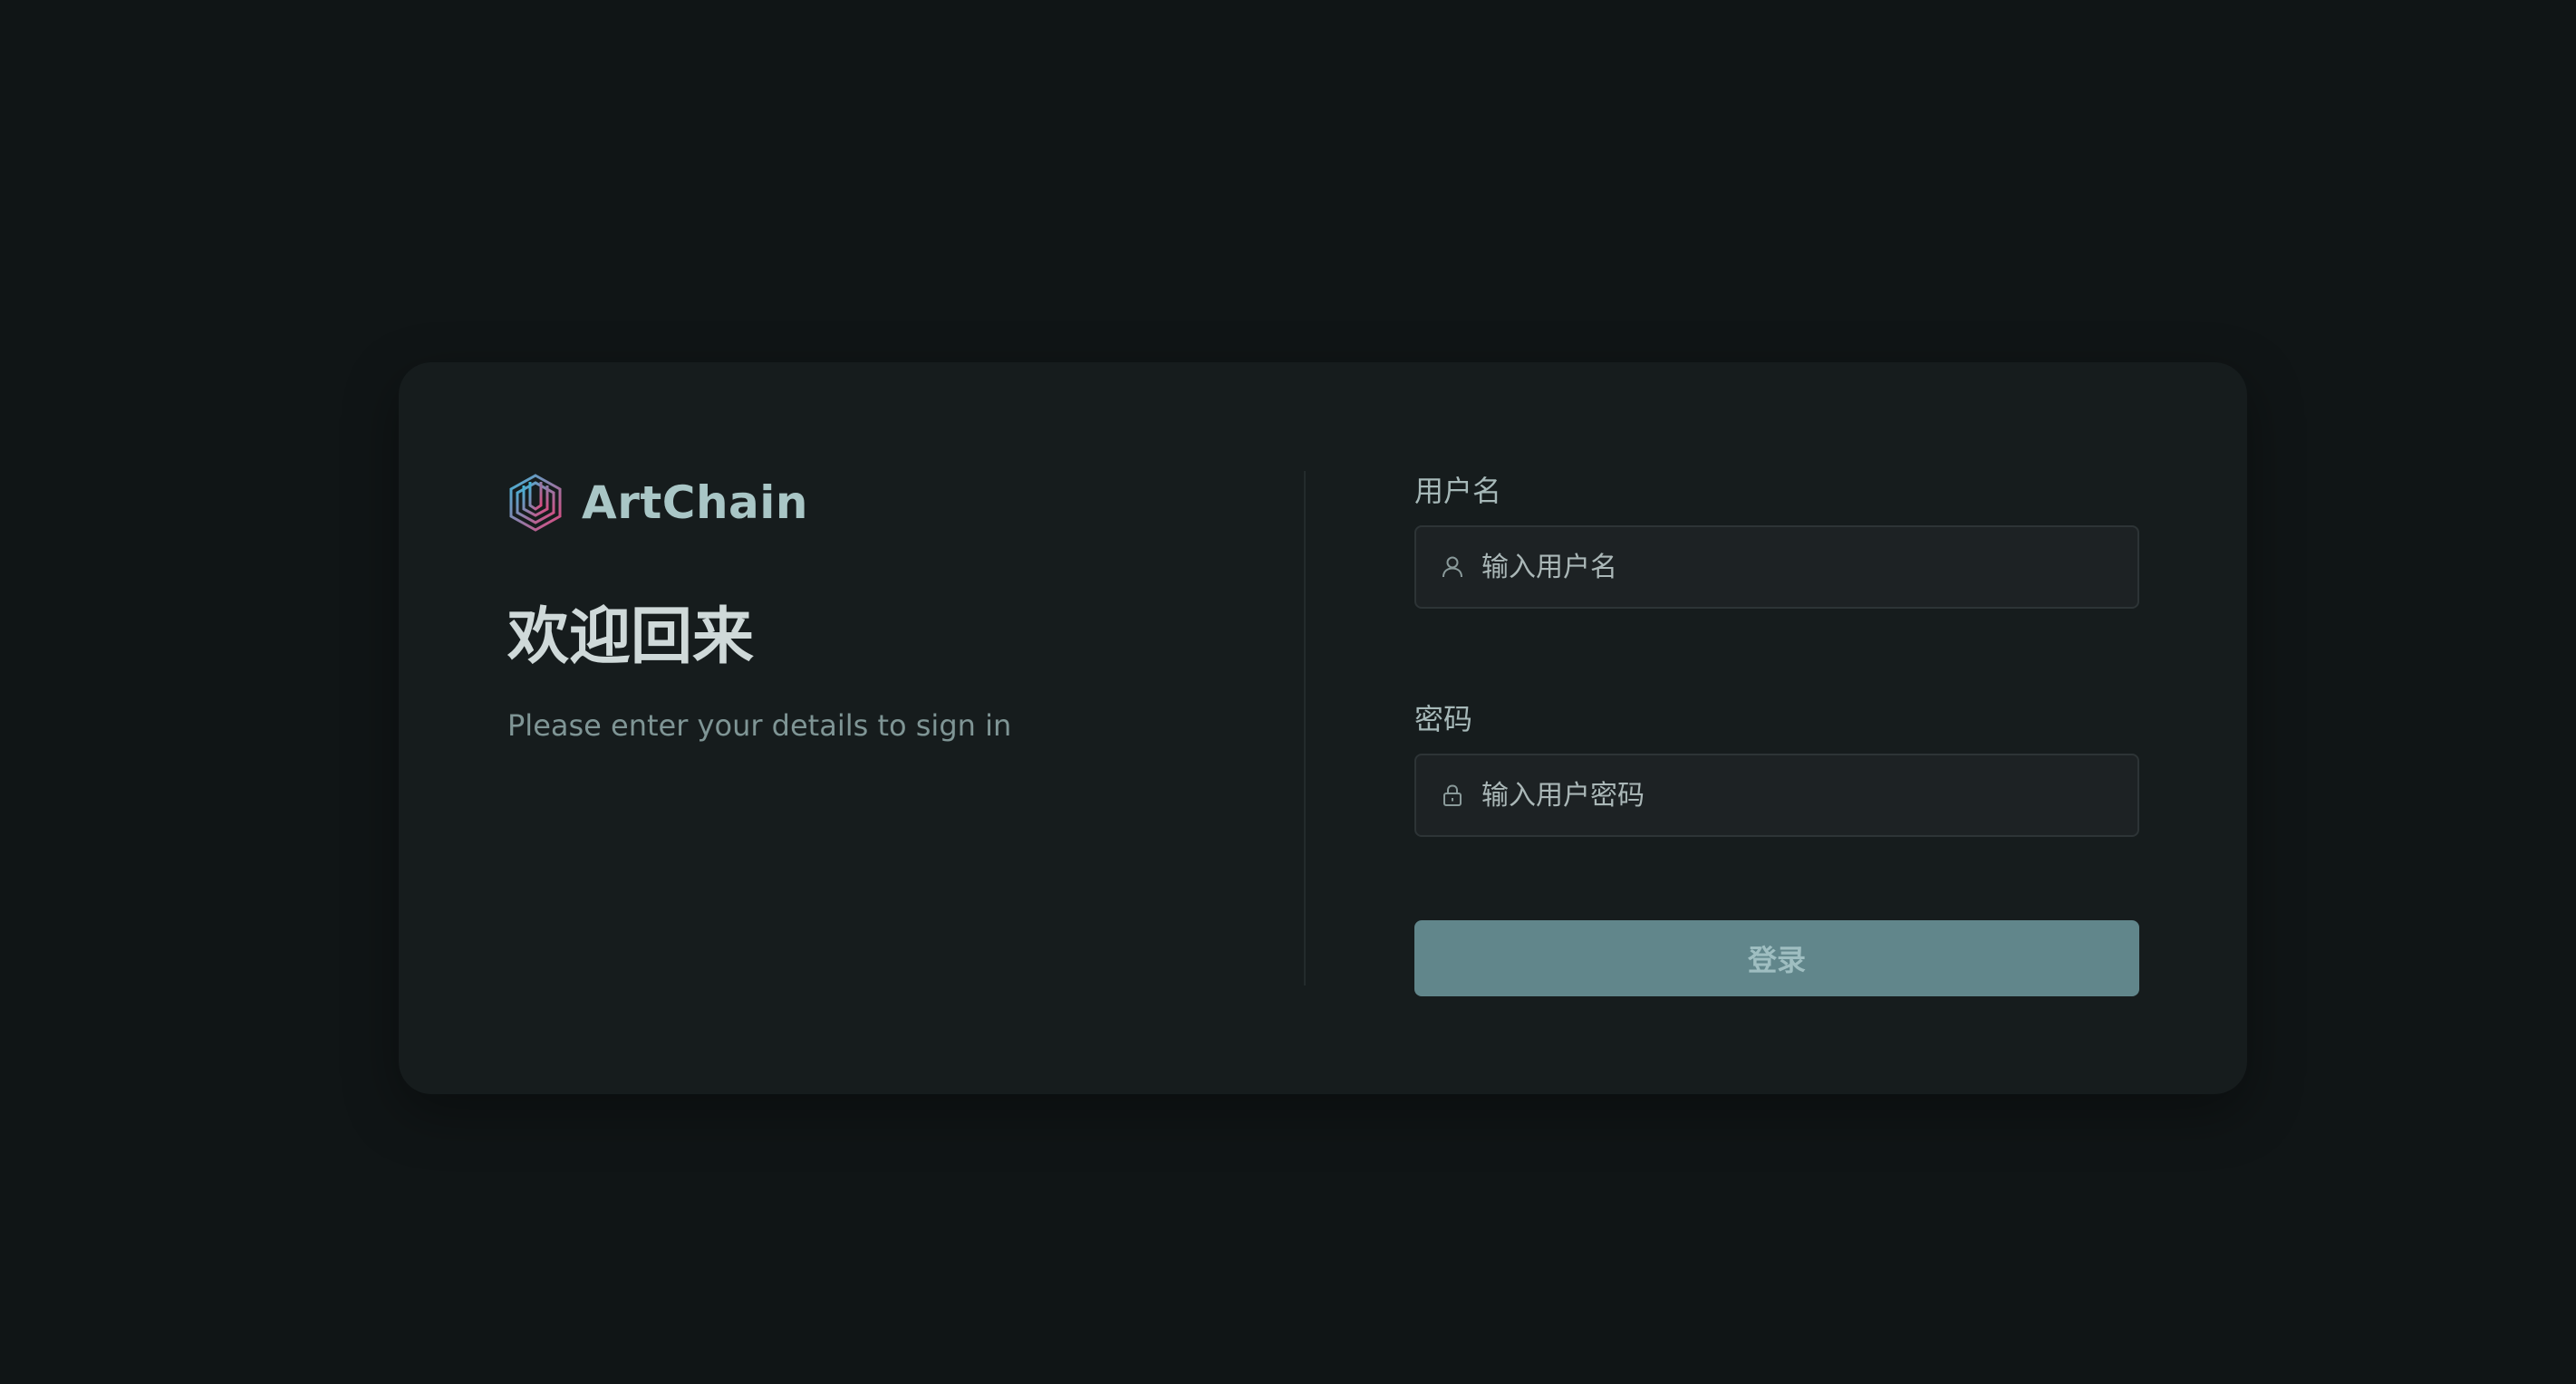 This screenshot has width=2576, height=1384. I want to click on panel-divider, so click(1305, 728).